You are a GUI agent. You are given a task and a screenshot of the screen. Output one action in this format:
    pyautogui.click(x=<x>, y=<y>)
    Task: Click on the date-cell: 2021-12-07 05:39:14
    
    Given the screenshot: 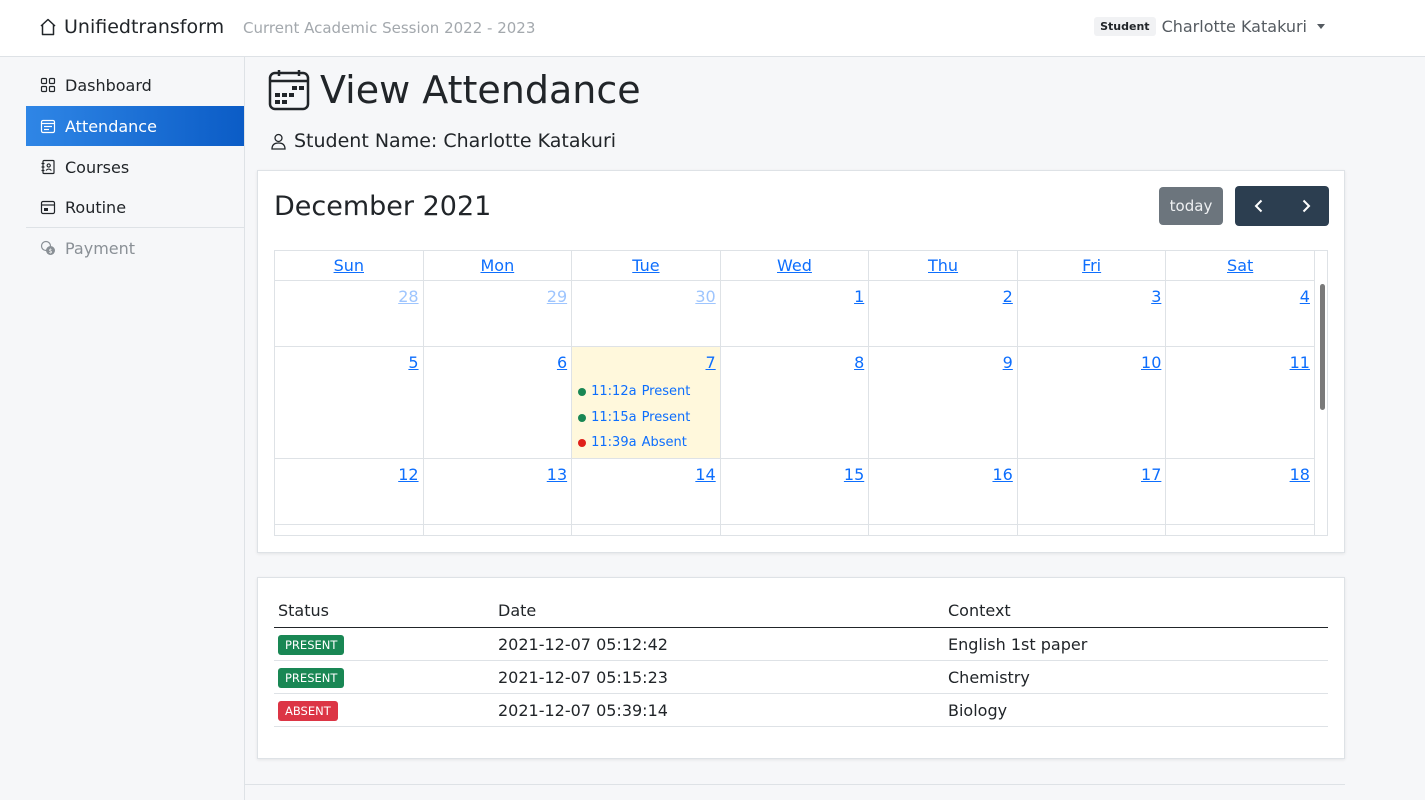 What is the action you would take?
    pyautogui.click(x=719, y=710)
    